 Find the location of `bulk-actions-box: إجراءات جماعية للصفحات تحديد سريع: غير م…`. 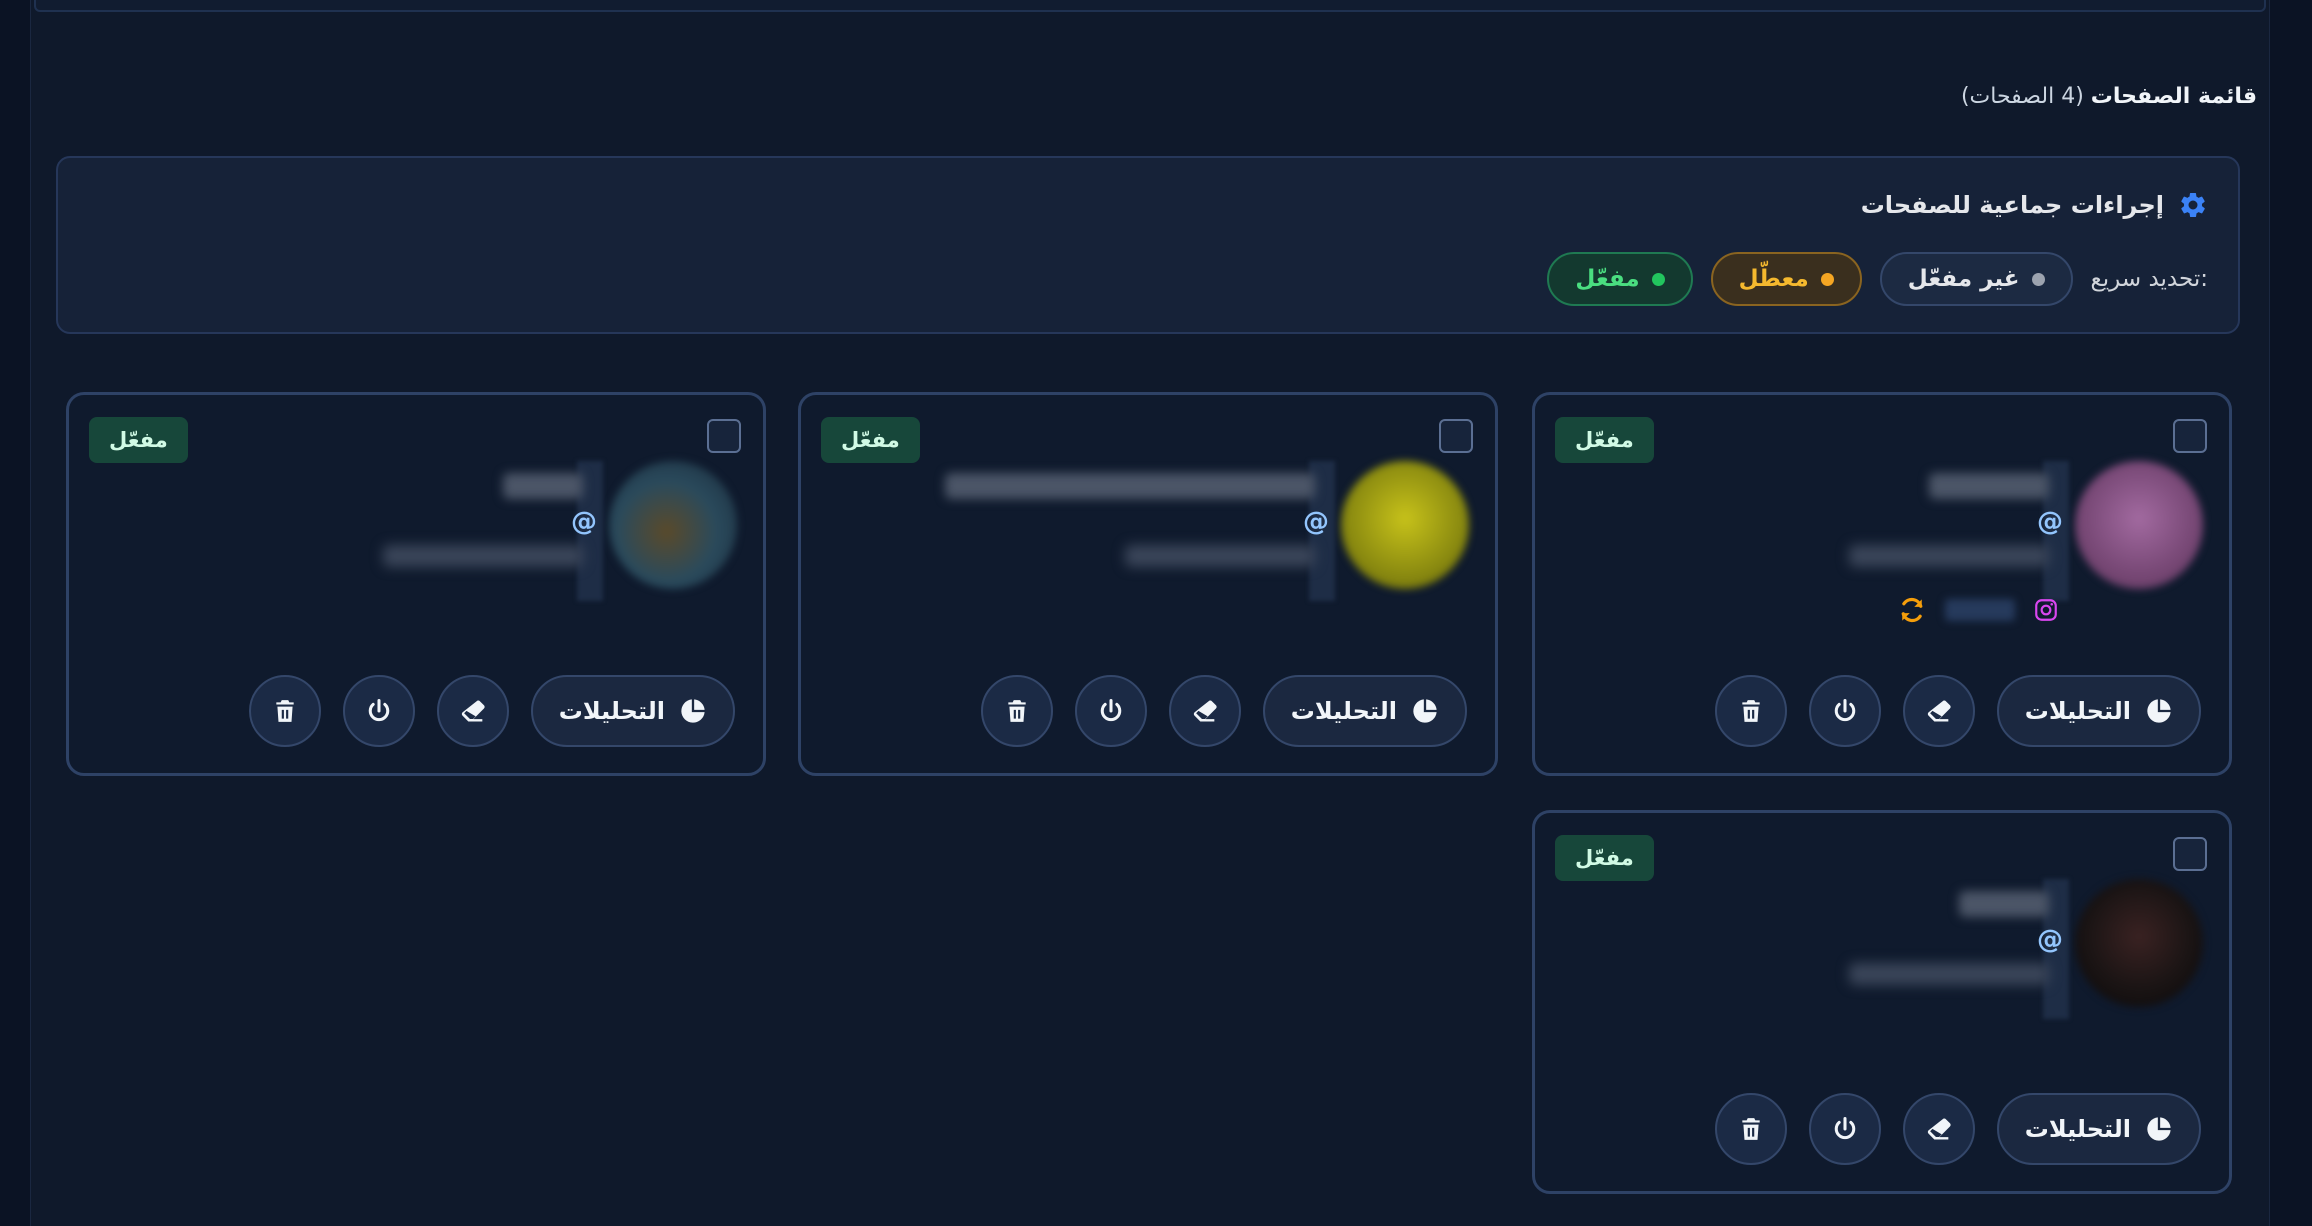

bulk-actions-box: إجراءات جماعية للصفحات تحديد سريع: غير م… is located at coordinates (1148, 245).